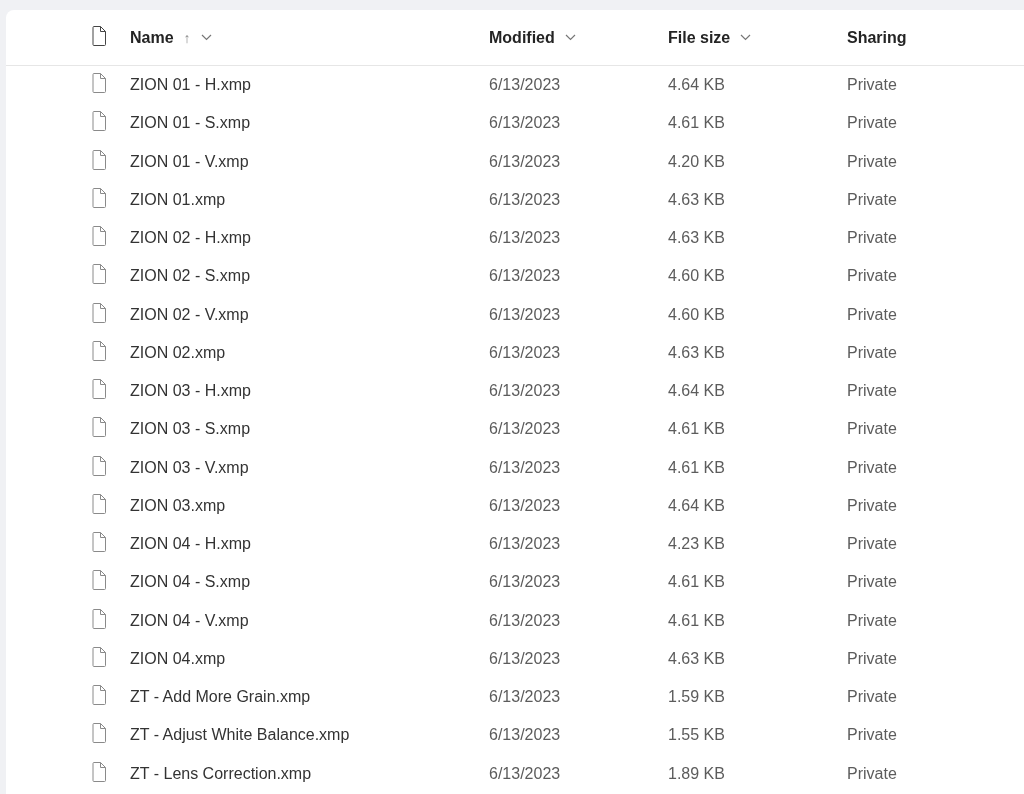 Image resolution: width=1024 pixels, height=794 pixels. I want to click on file-name: ZION 01 - V.xmp, so click(309, 161).